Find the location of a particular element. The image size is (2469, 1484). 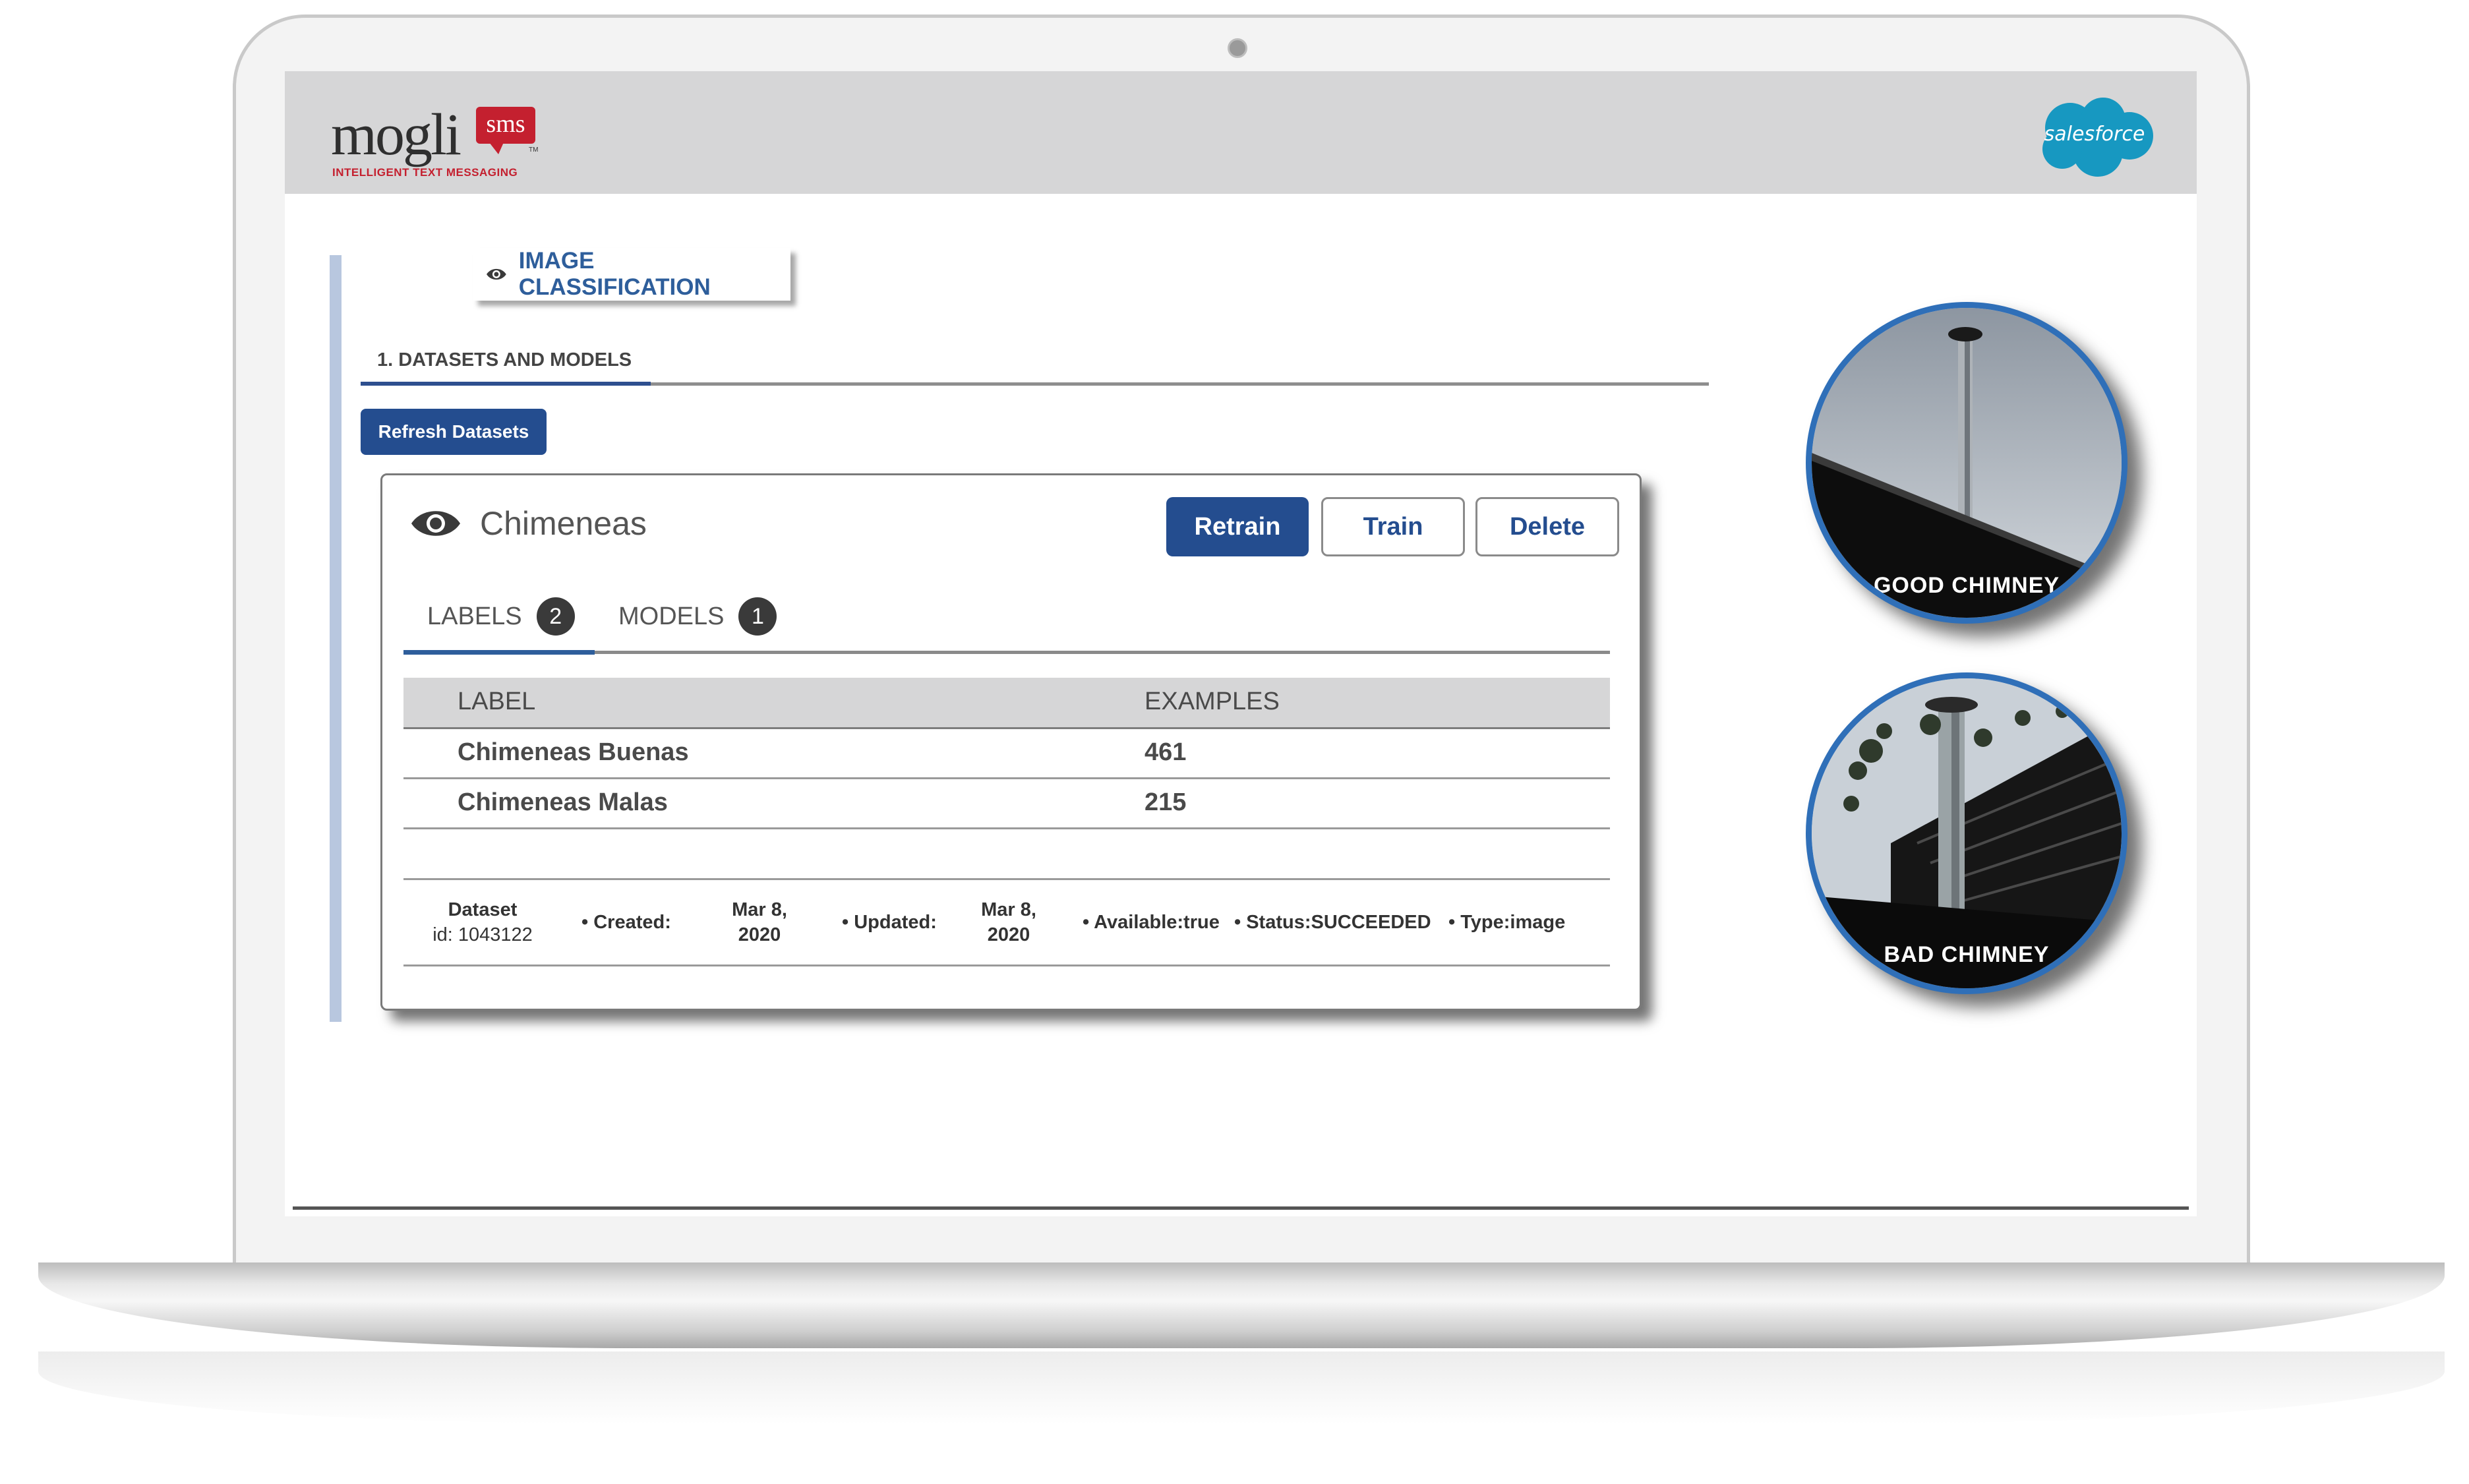

logo-trademark: TM is located at coordinates (534, 150).